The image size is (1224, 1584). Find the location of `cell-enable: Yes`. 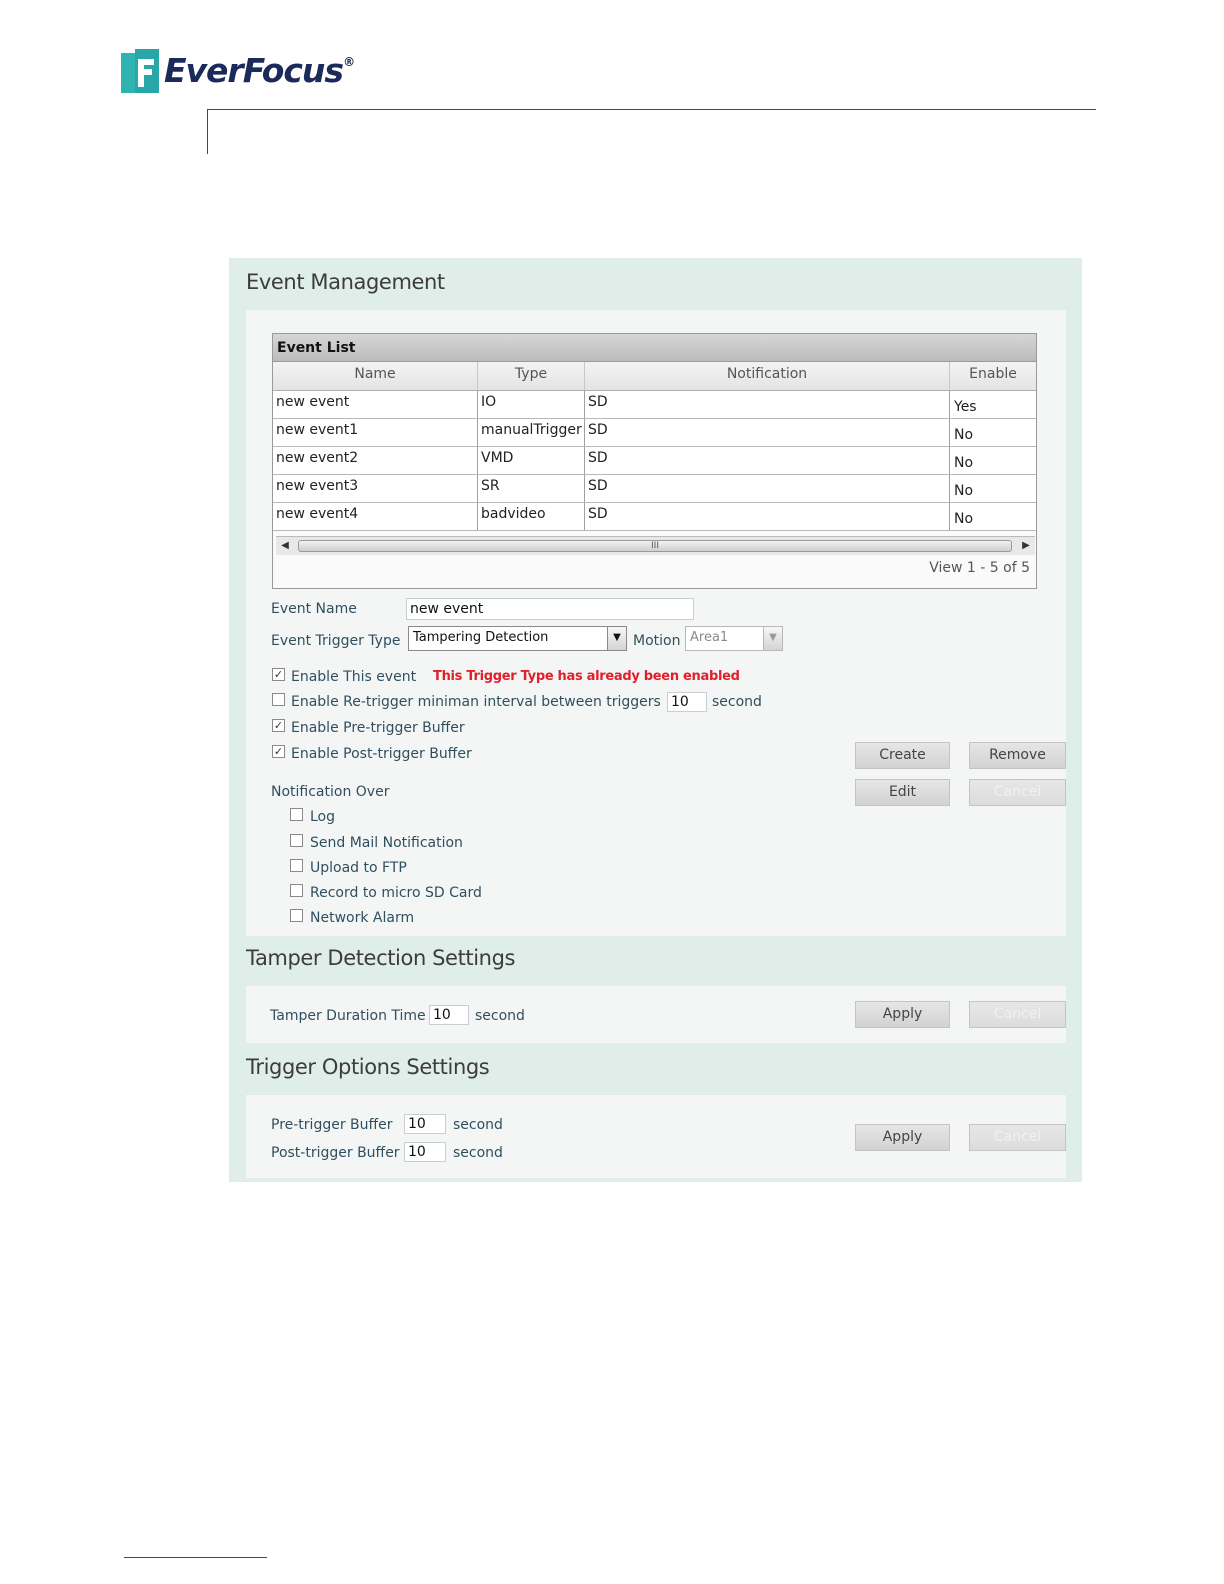

cell-enable: Yes is located at coordinates (965, 407).